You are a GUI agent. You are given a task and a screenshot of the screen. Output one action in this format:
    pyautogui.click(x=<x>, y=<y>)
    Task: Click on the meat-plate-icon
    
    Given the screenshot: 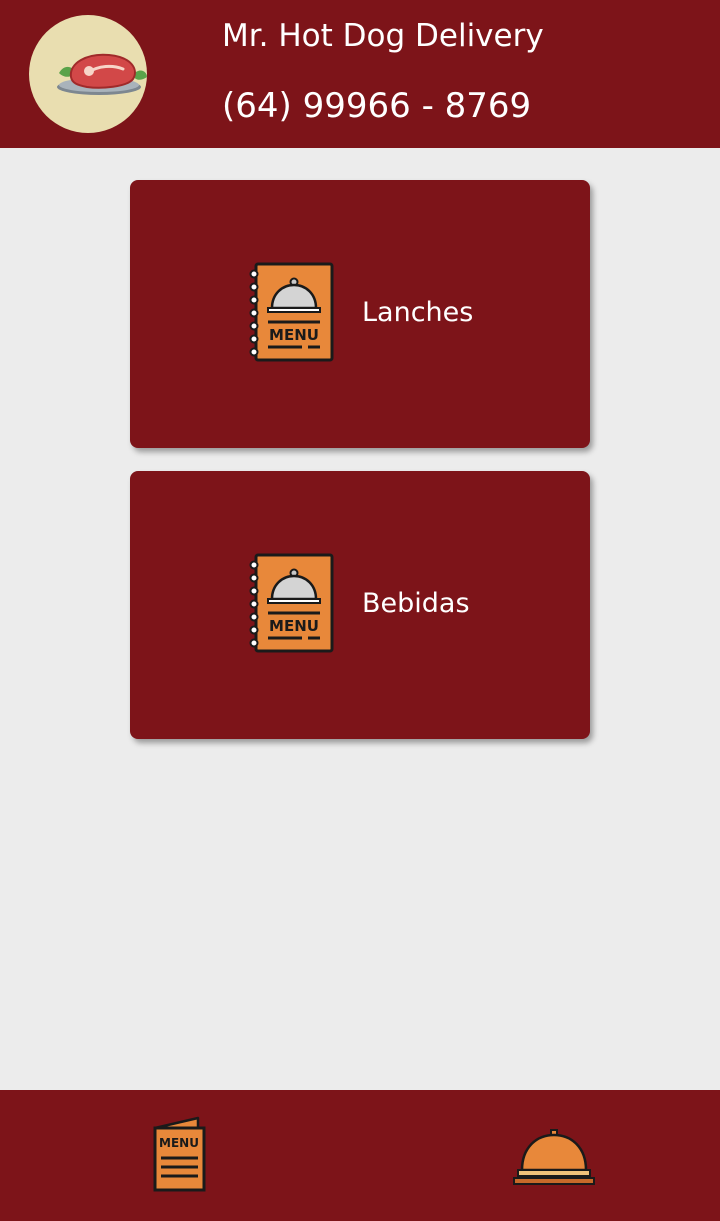 What is the action you would take?
    pyautogui.click(x=102, y=74)
    